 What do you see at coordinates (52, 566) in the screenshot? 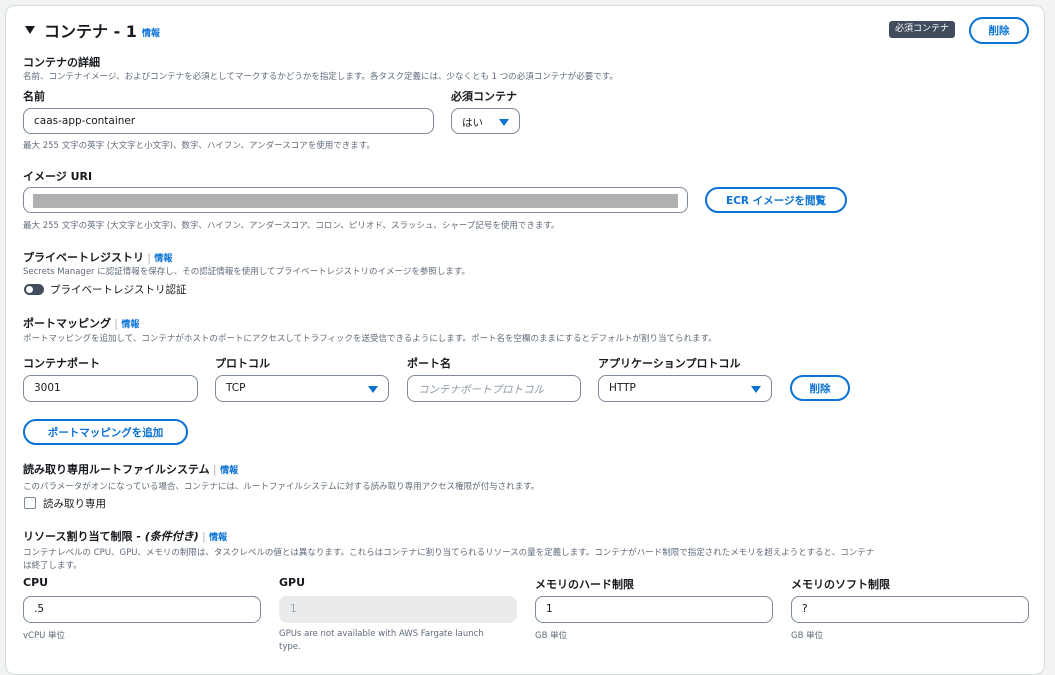
I see `resources-description-line2: は終了します。` at bounding box center [52, 566].